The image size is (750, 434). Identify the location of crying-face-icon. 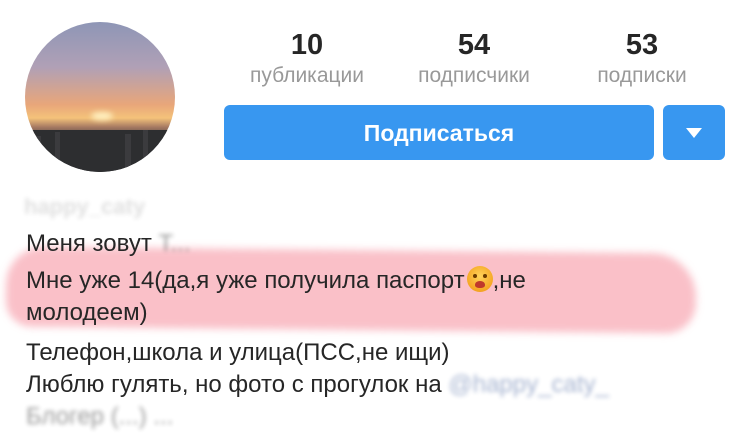
(479, 279).